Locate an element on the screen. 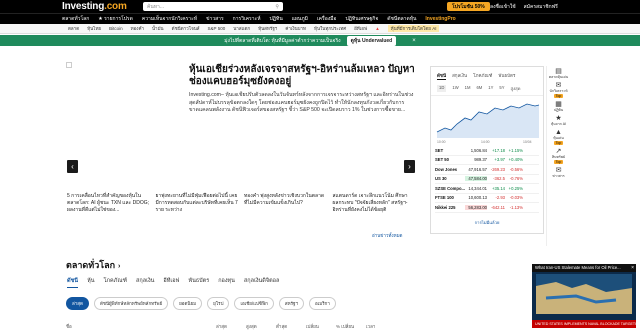 This screenshot has width=640, height=331. subnav-item: หุ้นในทุกประเทศ is located at coordinates (330, 28).